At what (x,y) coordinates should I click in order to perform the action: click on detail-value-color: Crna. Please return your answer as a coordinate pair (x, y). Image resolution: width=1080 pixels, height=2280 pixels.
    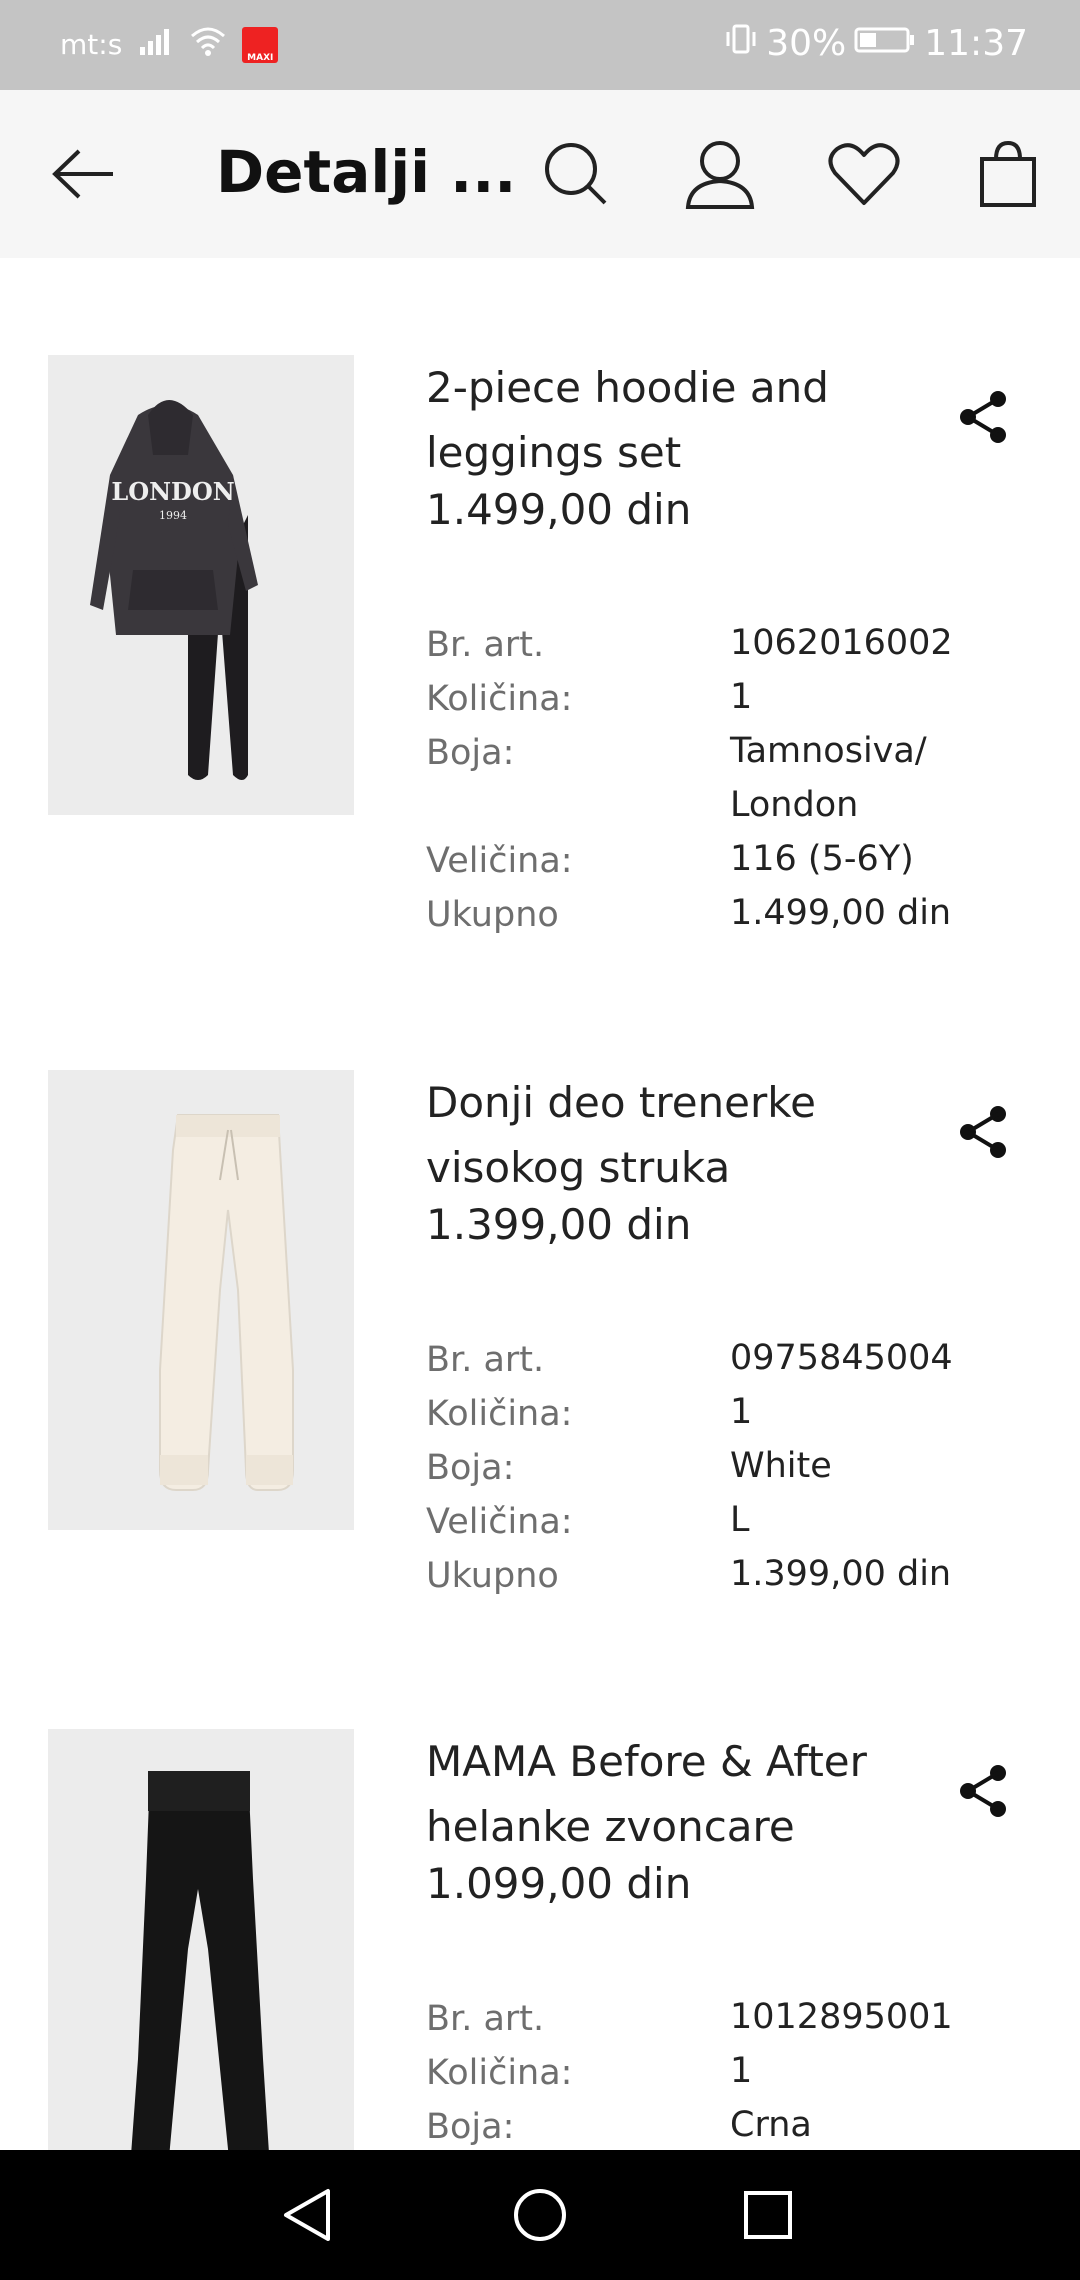
    Looking at the image, I should click on (771, 2125).